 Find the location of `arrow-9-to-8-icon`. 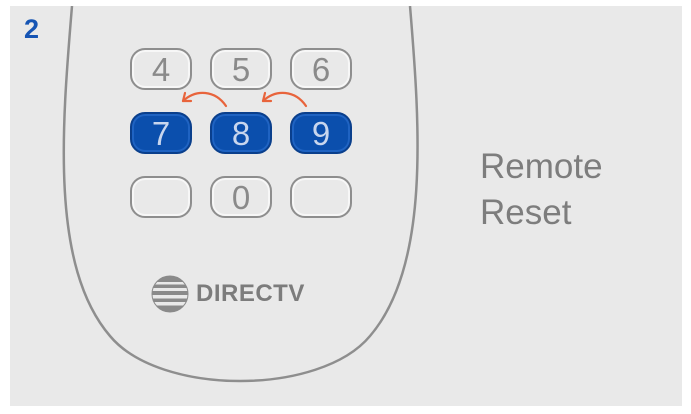

arrow-9-to-8-icon is located at coordinates (284, 99).